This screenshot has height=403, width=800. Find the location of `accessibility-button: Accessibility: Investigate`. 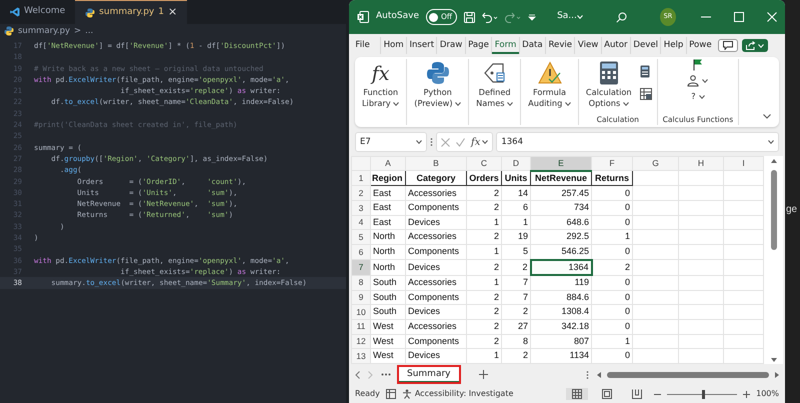

accessibility-button: Accessibility: Investigate is located at coordinates (458, 394).